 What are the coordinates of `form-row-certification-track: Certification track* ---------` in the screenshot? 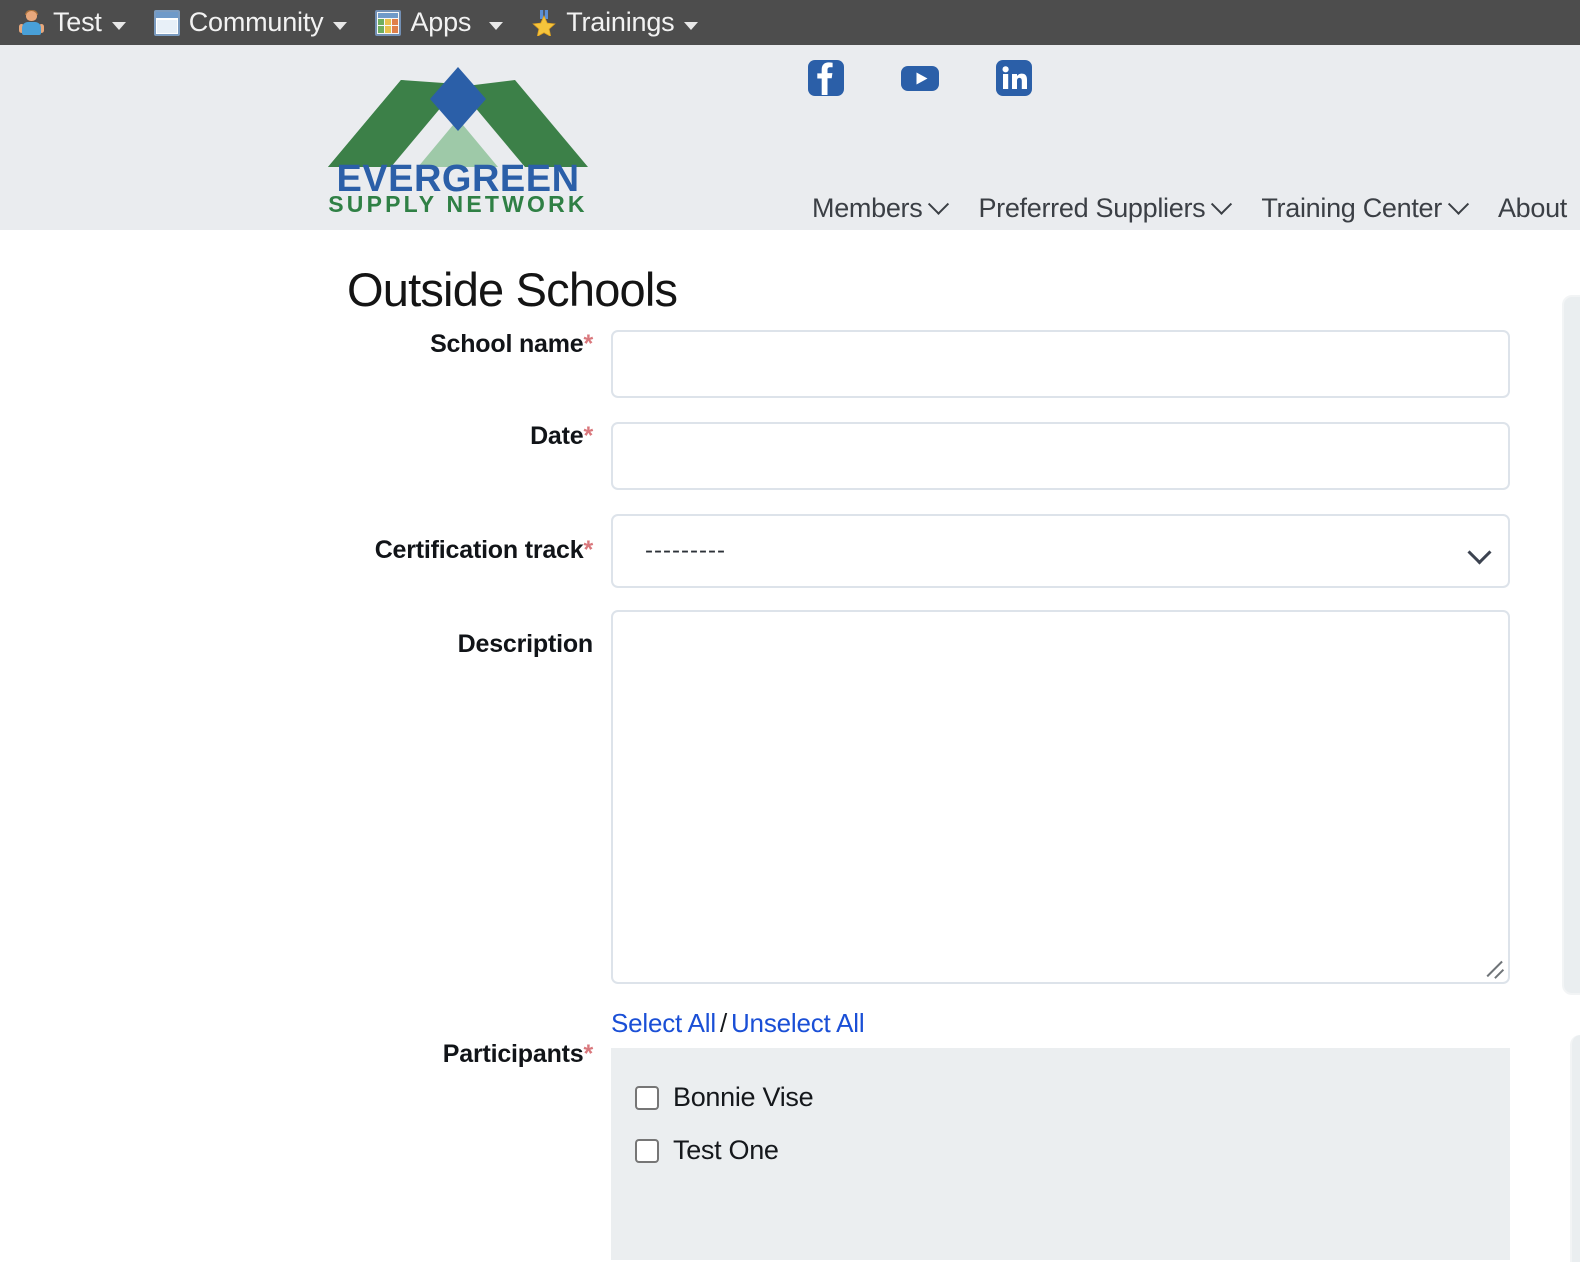 It's located at (790, 551).